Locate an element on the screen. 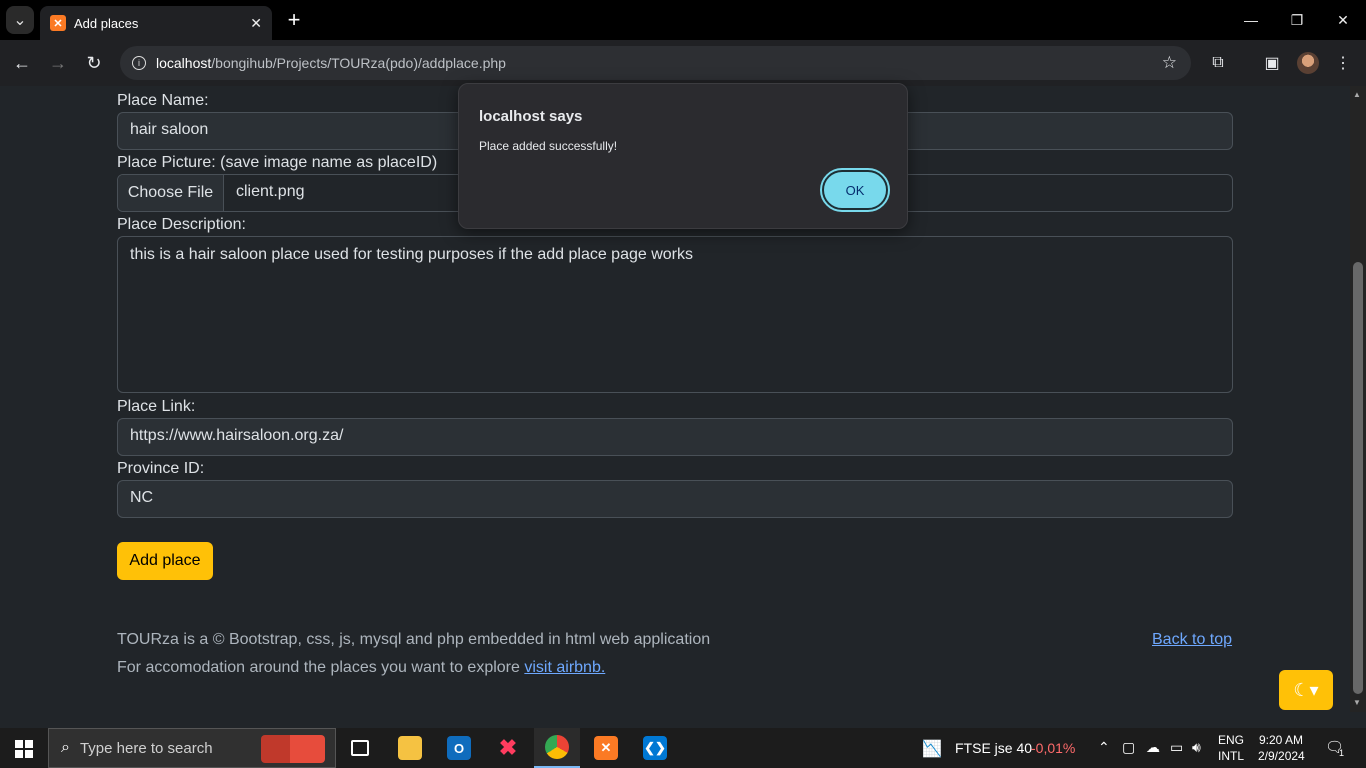 The width and height of the screenshot is (1366, 768). onedrive-icon: ☁ is located at coordinates (1153, 747).